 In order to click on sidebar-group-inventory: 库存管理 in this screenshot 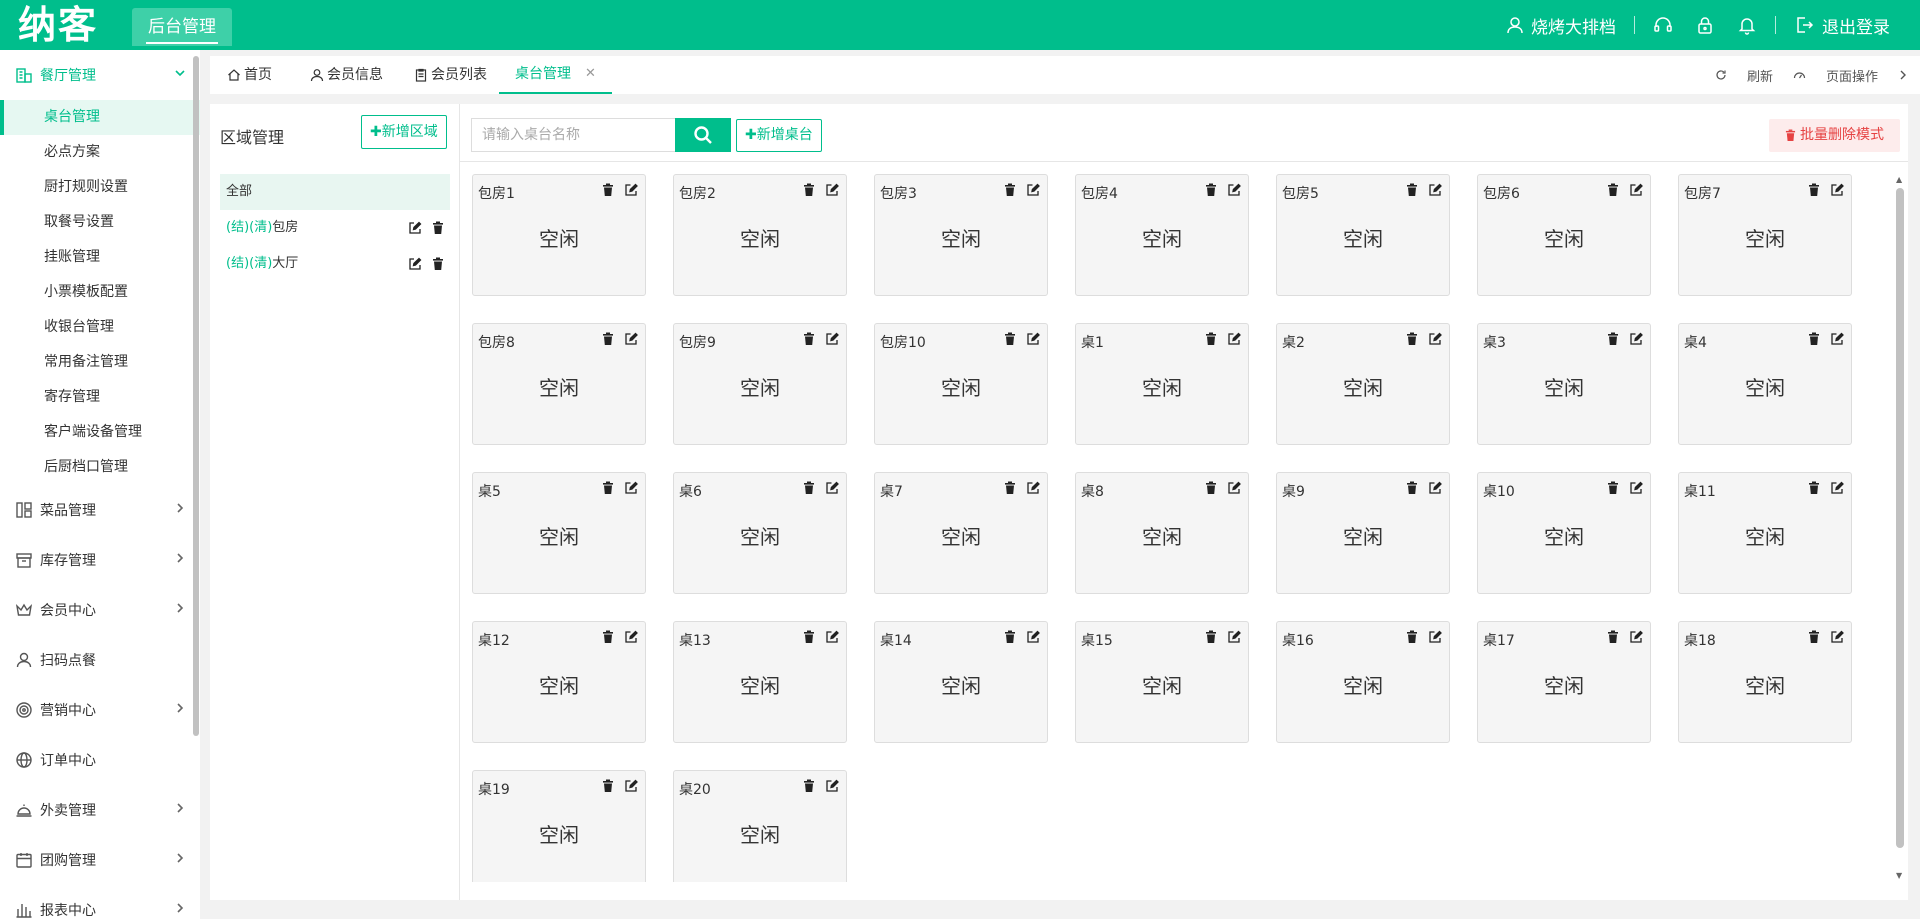, I will do `click(100, 560)`.